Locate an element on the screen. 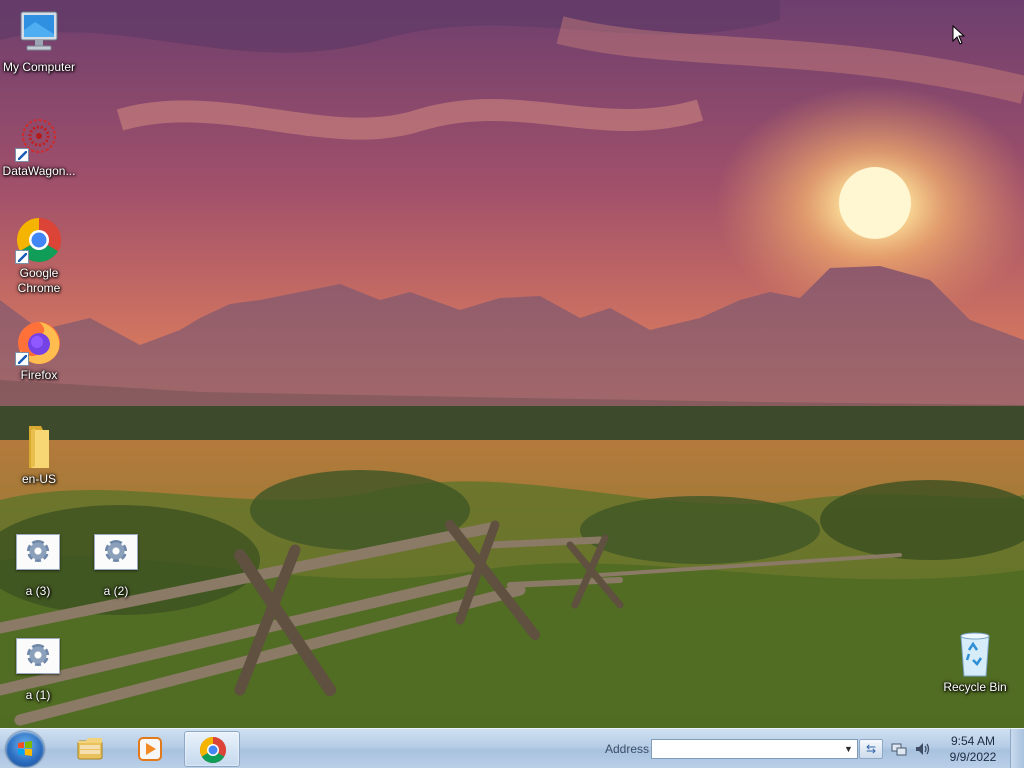  address-go-button: ⇆ is located at coordinates (871, 749).